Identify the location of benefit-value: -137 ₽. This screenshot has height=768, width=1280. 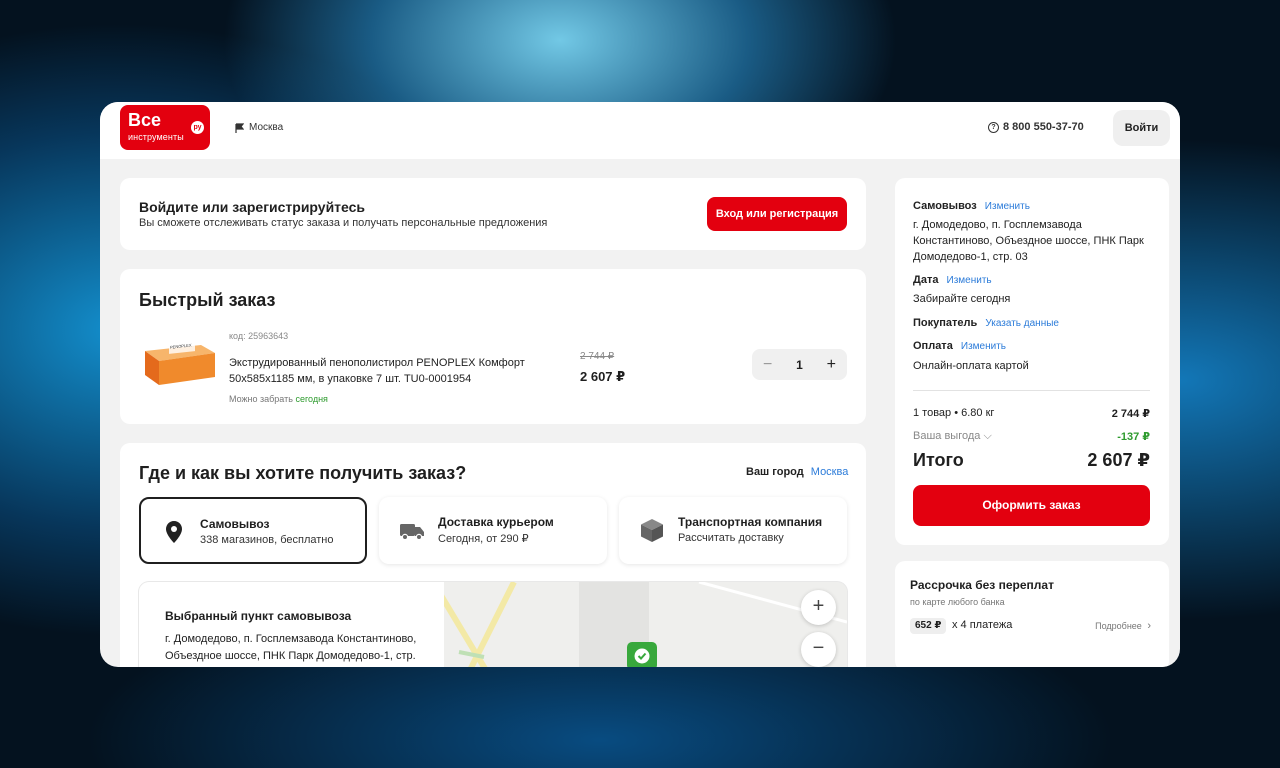
(1133, 437).